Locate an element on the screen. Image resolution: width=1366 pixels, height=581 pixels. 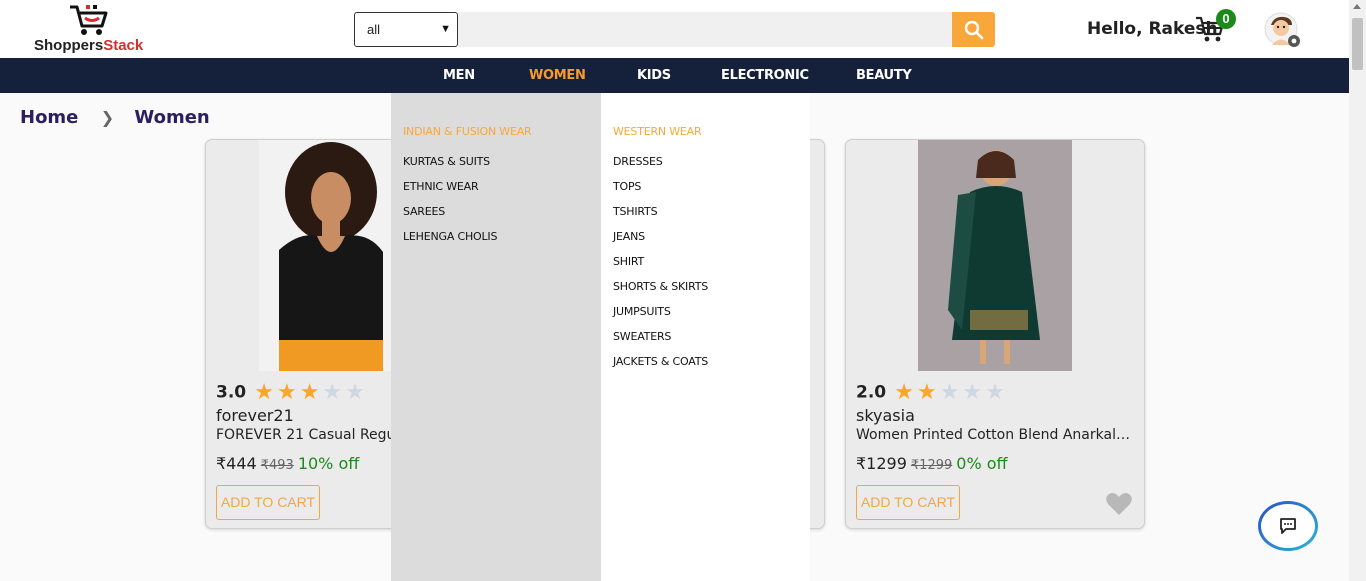
breadcrumb-current: Women is located at coordinates (172, 117).